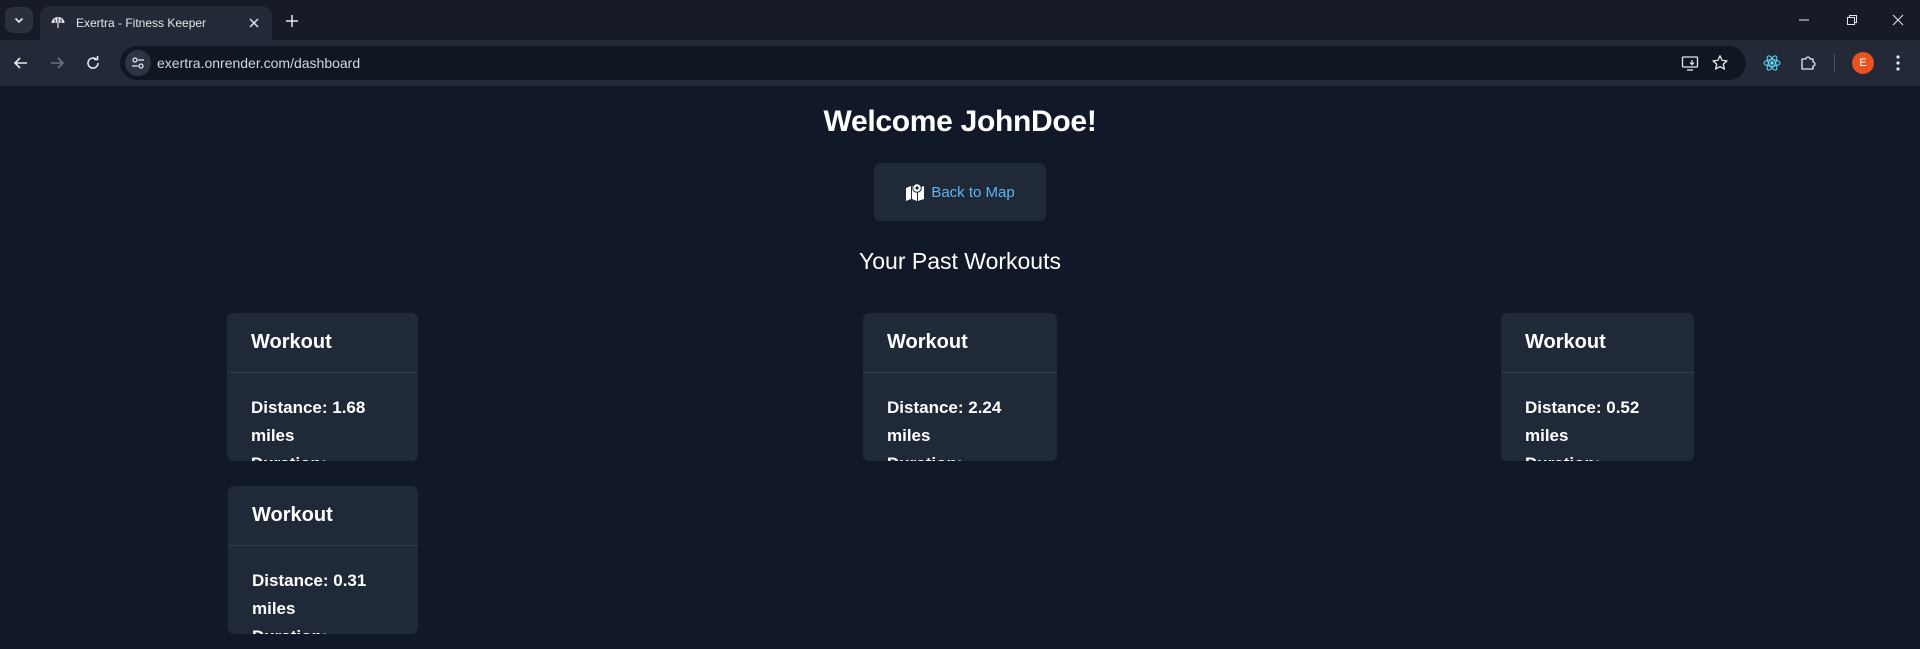 The width and height of the screenshot is (1920, 649). I want to click on restore-icon, so click(1852, 20).